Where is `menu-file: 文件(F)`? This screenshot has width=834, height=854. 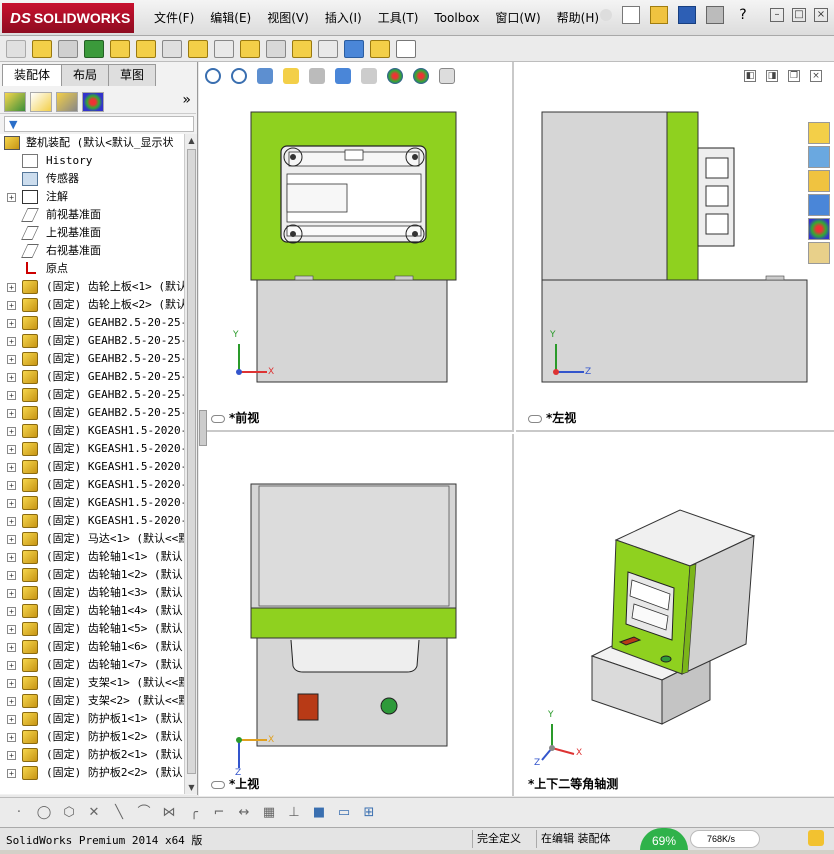 menu-file: 文件(F) is located at coordinates (174, 18).